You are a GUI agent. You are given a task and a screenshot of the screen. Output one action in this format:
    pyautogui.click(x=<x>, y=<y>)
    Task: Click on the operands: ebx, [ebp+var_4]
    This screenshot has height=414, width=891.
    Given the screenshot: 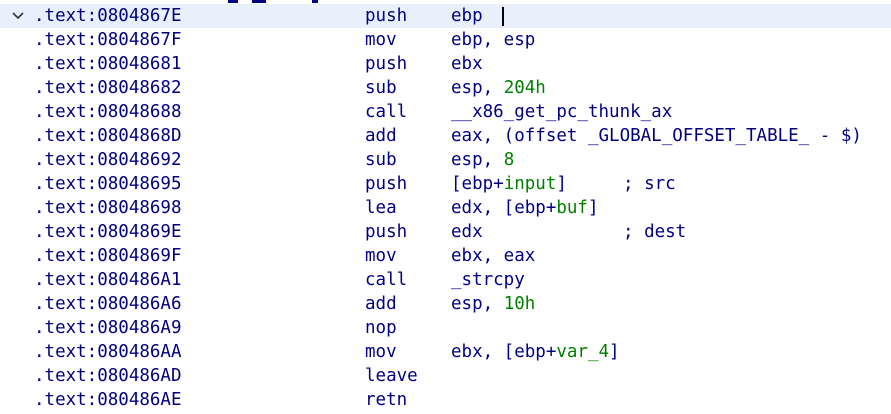 What is the action you would take?
    pyautogui.click(x=535, y=352)
    